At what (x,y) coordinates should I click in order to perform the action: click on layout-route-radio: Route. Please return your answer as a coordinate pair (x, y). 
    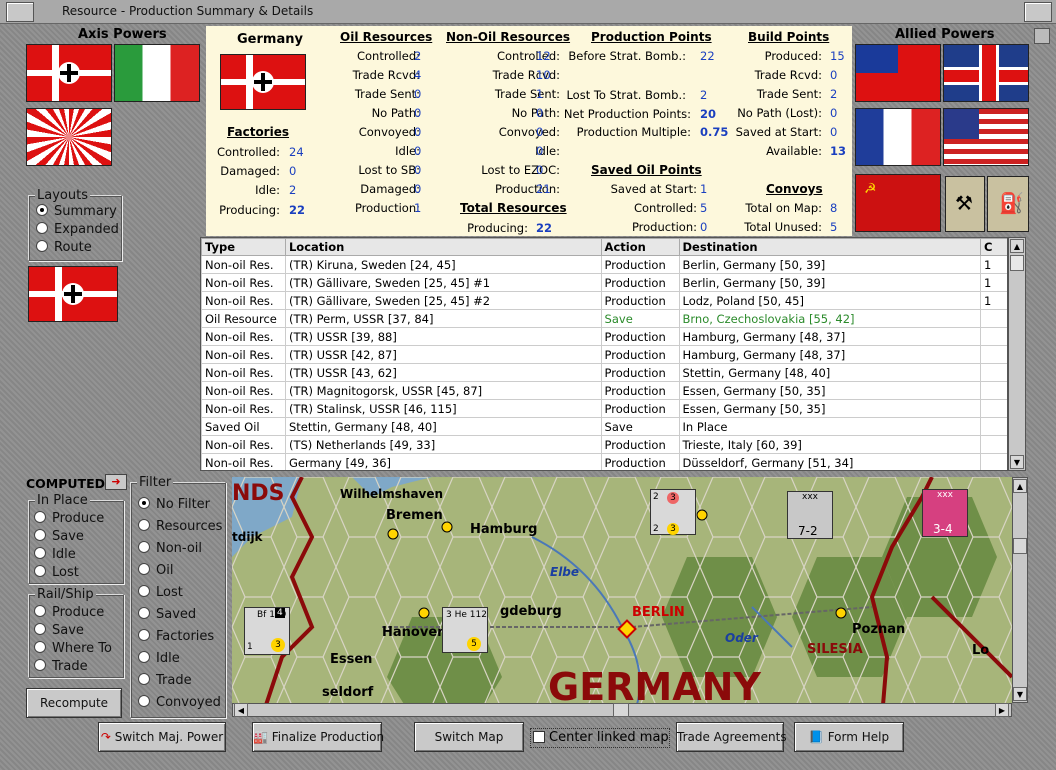
    Looking at the image, I should click on (64, 247).